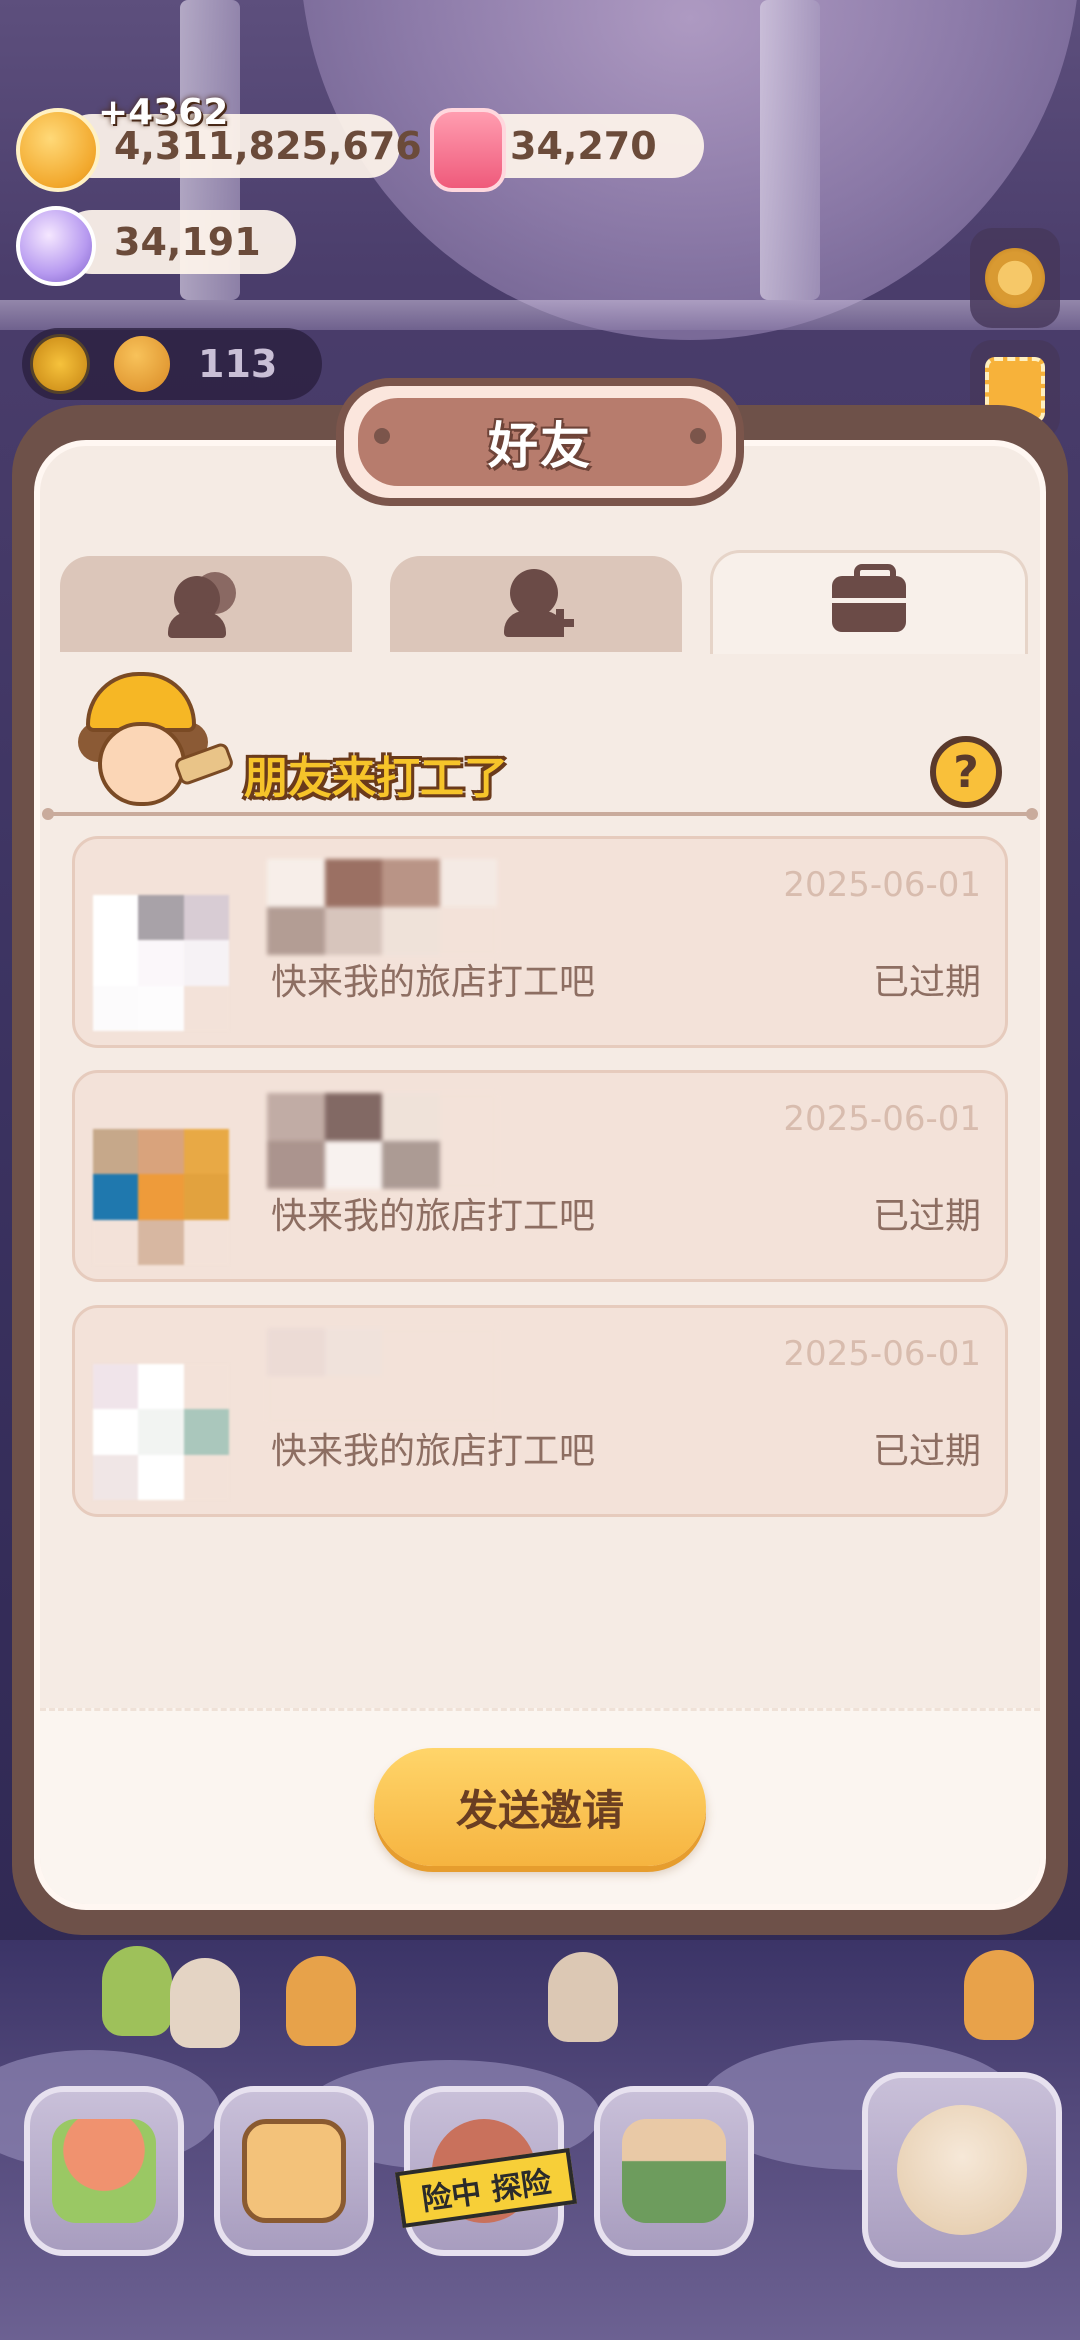 The image size is (1080, 2340). I want to click on nav-pet-button, so click(962, 2170).